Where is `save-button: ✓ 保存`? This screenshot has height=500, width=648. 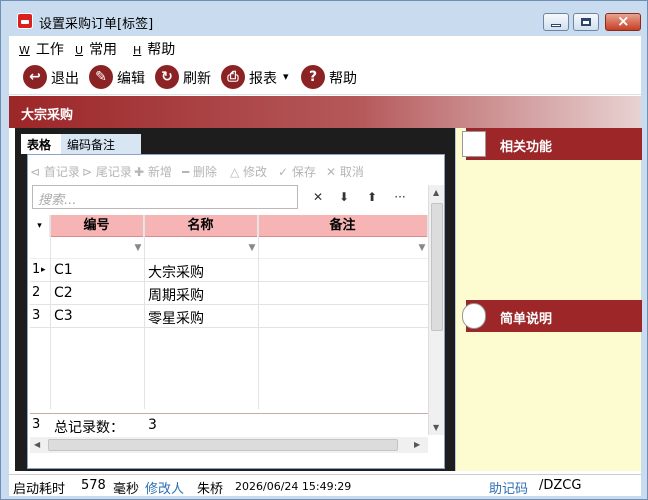 save-button: ✓ 保存 is located at coordinates (297, 171).